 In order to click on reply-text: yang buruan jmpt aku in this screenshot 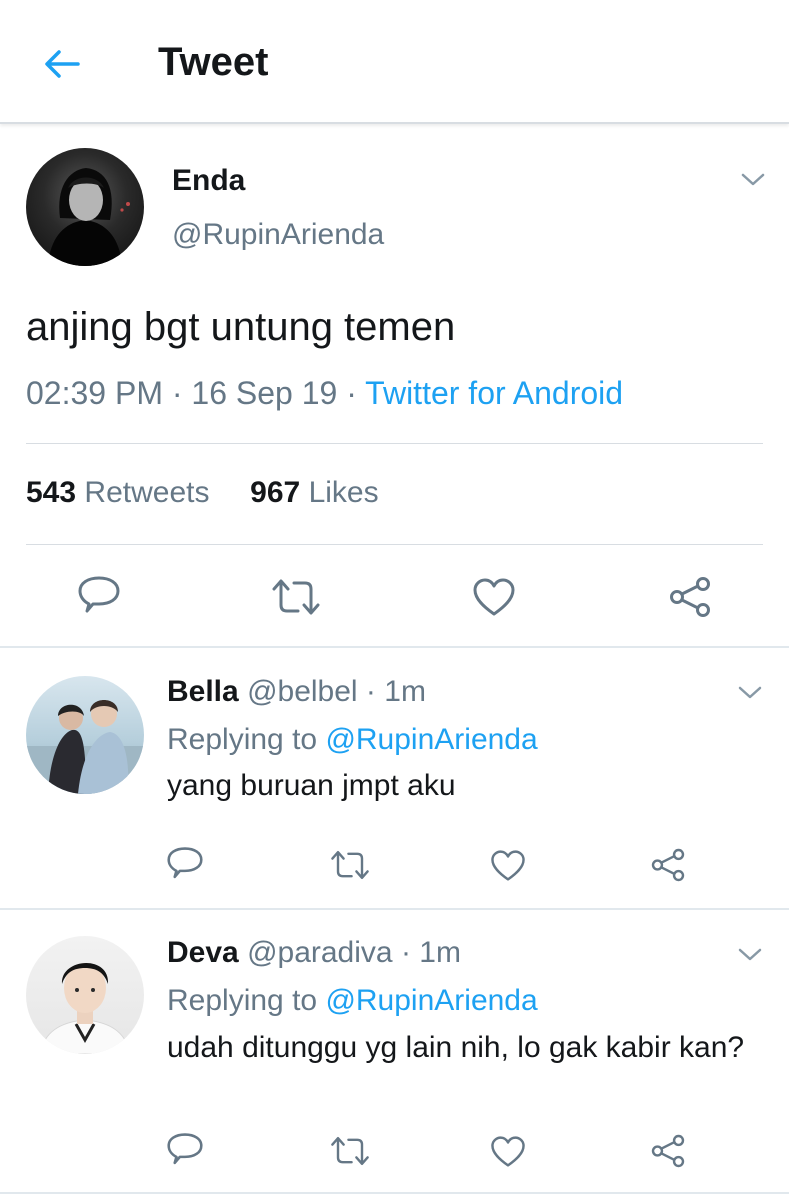, I will do `click(311, 785)`.